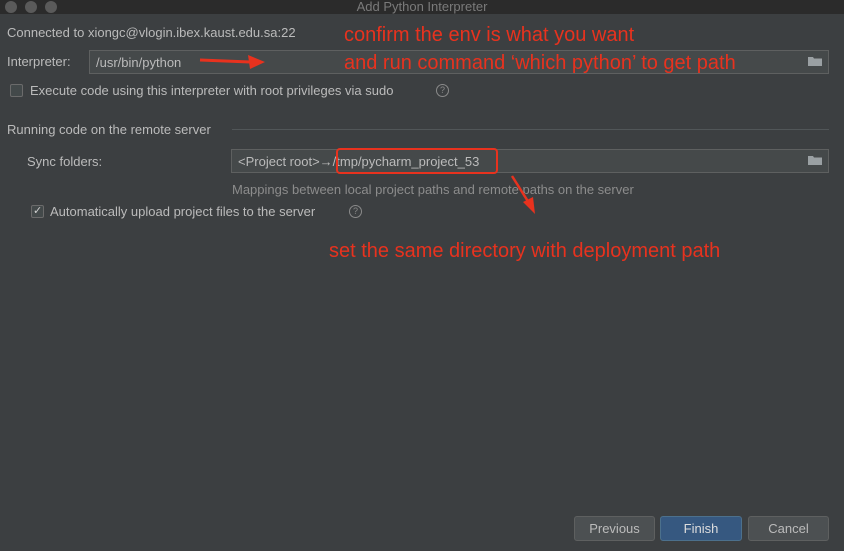  What do you see at coordinates (367, 134) in the screenshot?
I see `annotation-arrows` at bounding box center [367, 134].